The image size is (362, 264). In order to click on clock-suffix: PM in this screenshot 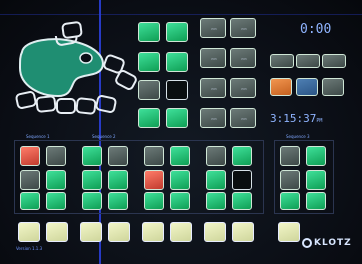, I will do `click(319, 121)`.